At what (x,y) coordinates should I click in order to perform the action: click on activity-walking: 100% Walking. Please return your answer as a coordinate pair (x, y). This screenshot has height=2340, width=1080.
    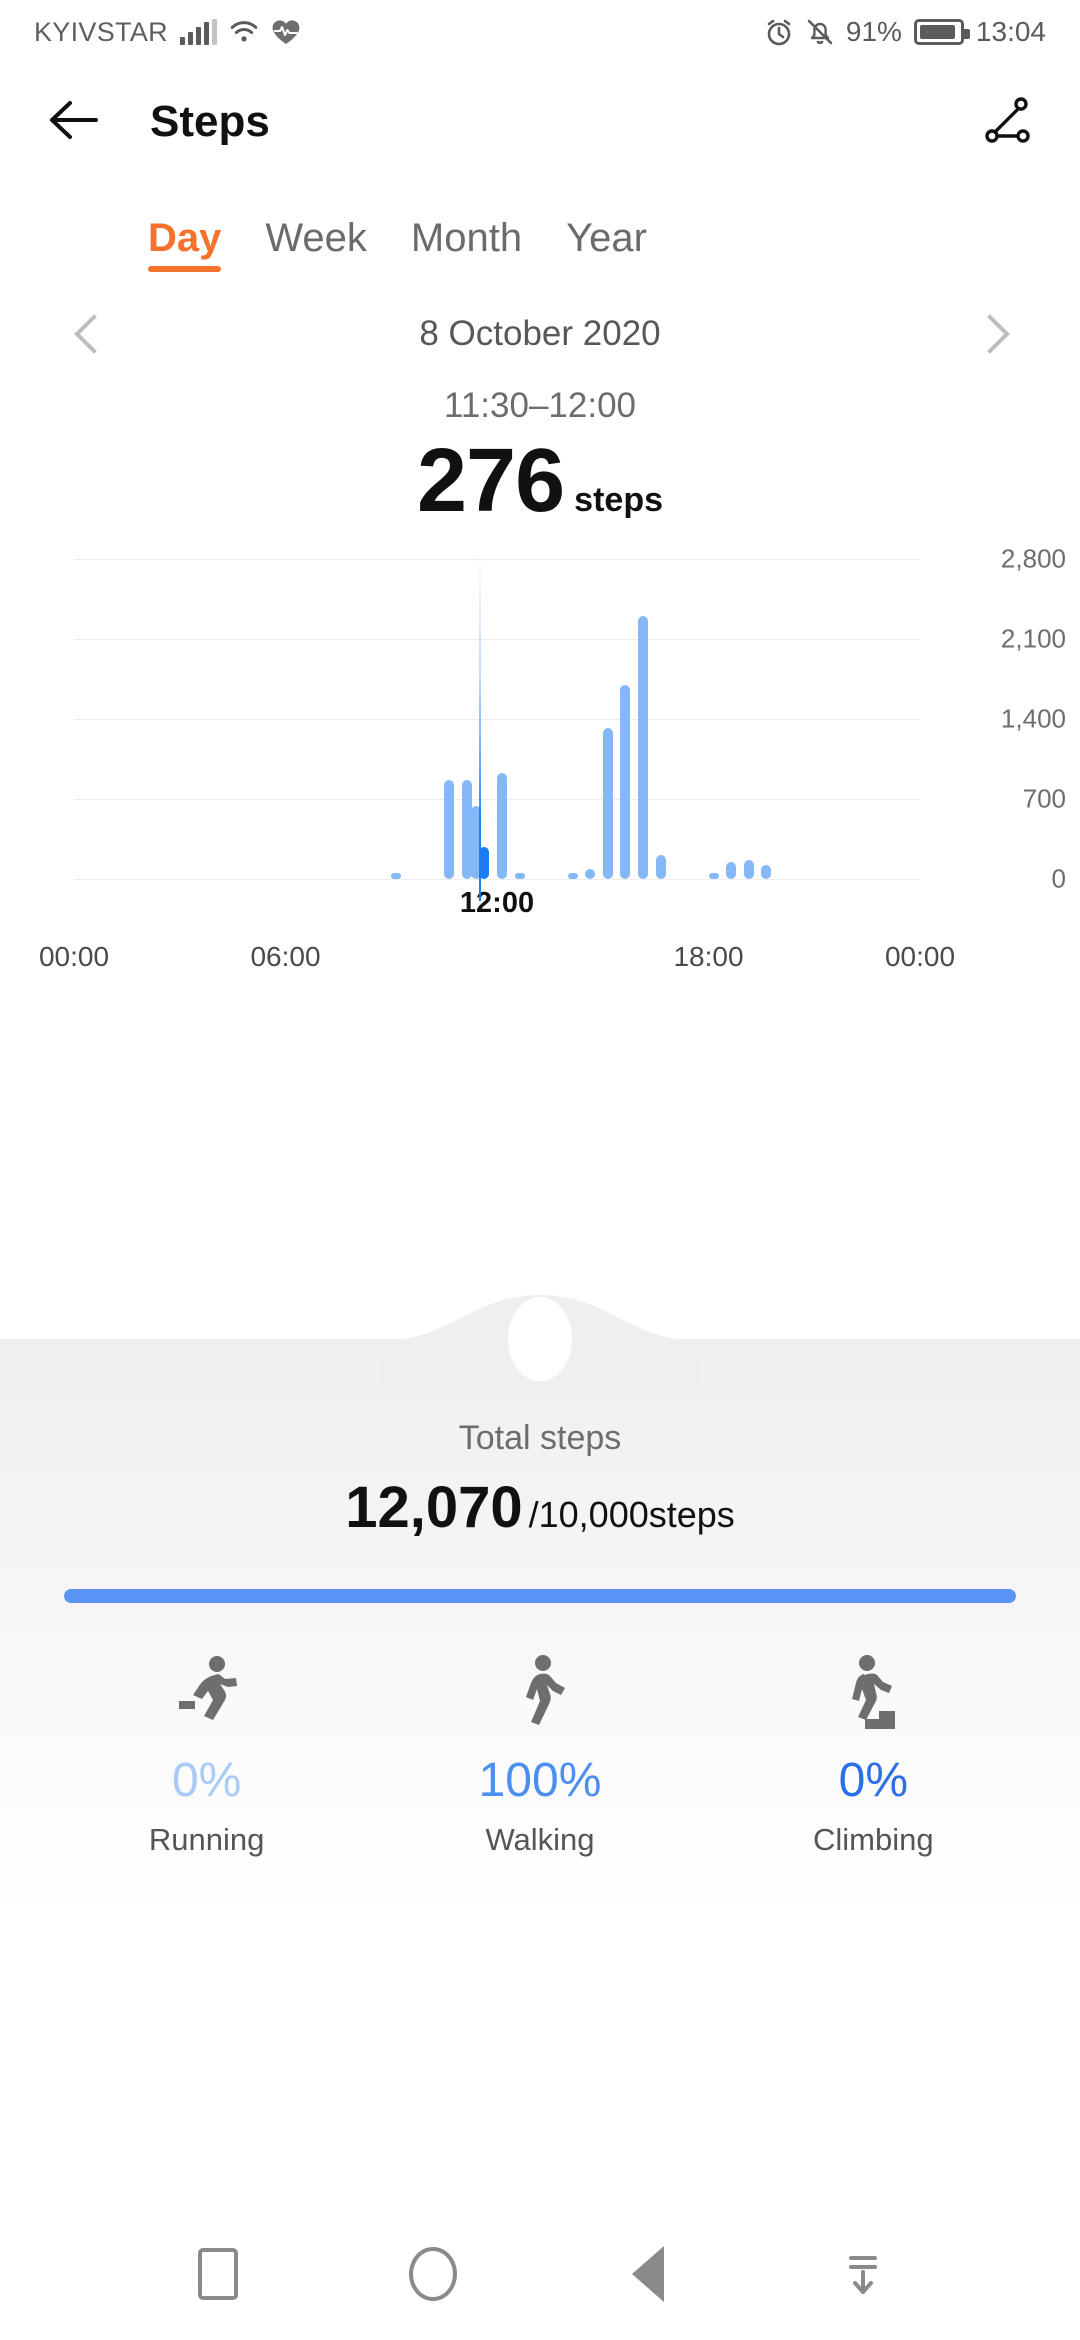
    Looking at the image, I should click on (539, 1753).